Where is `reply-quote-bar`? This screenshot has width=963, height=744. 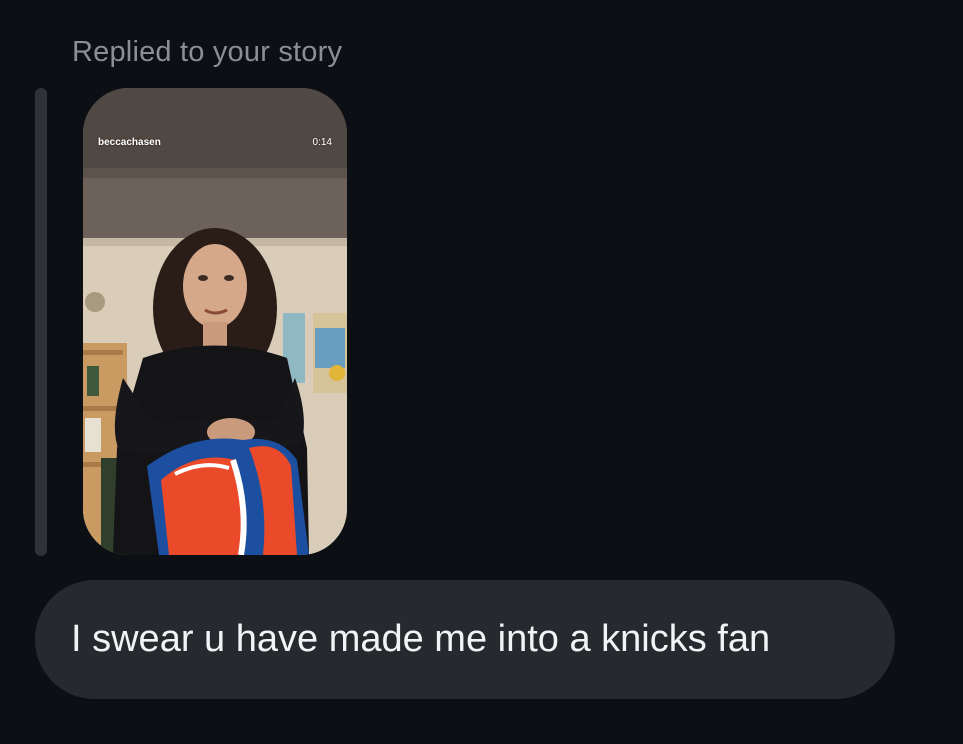
reply-quote-bar is located at coordinates (41, 322).